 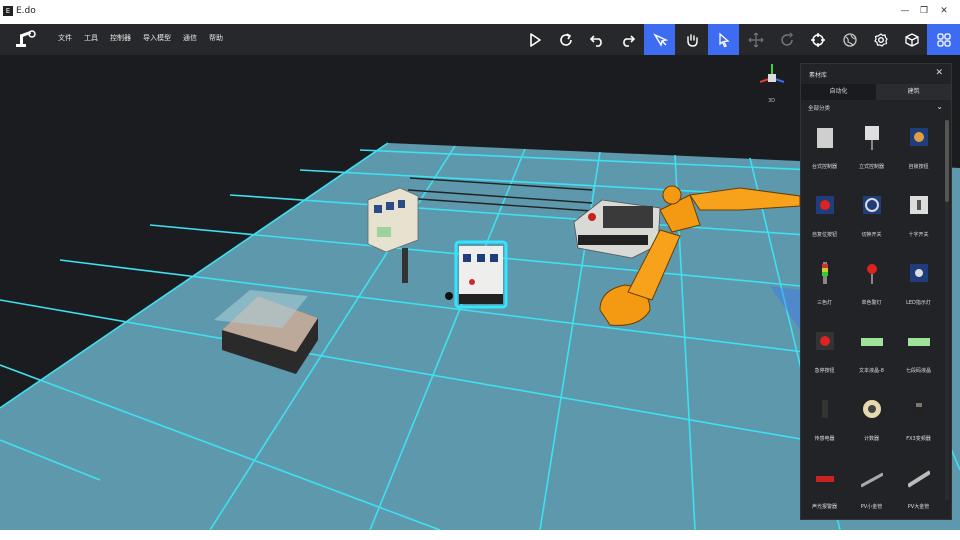 What do you see at coordinates (534, 39) in the screenshot?
I see `play-button` at bounding box center [534, 39].